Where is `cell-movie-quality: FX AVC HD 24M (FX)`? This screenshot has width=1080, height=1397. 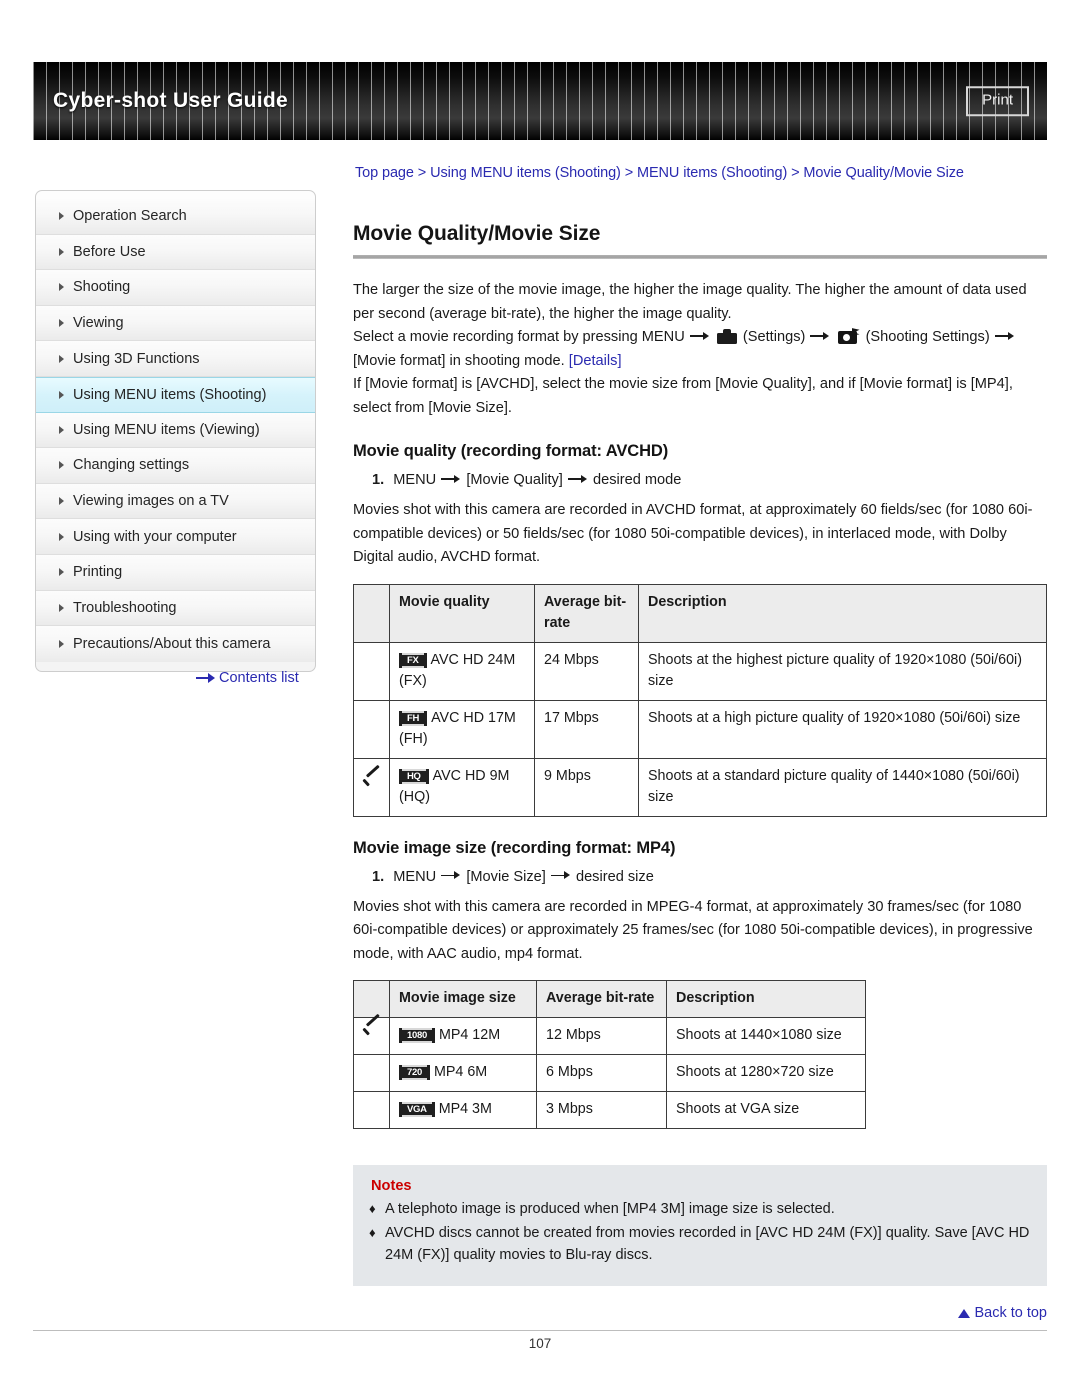
cell-movie-quality: FX AVC HD 24M (FX) is located at coordinates (462, 671).